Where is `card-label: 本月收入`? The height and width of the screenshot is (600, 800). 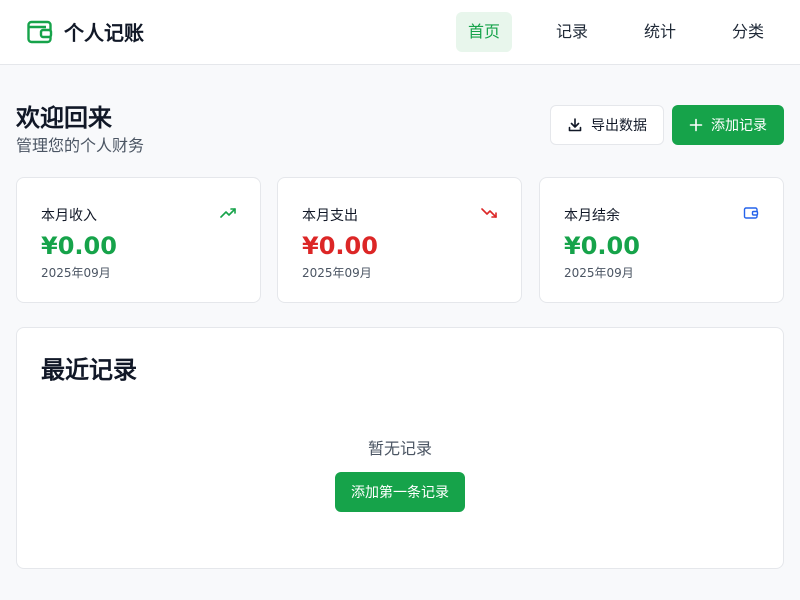 card-label: 本月收入 is located at coordinates (69, 216).